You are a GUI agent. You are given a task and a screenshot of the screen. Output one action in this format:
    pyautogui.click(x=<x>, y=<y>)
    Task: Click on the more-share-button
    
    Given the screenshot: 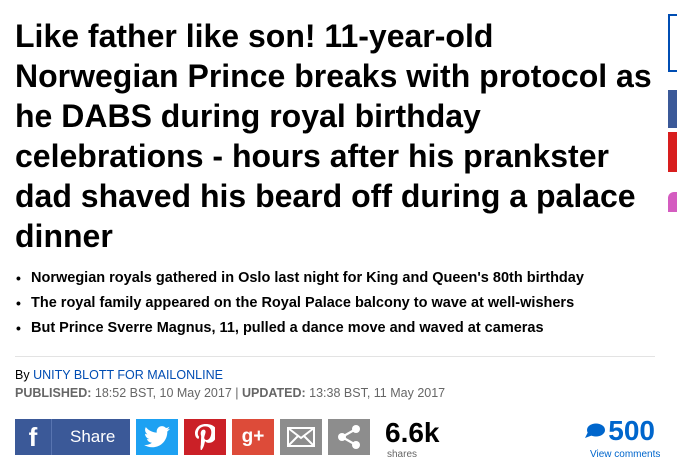 What is the action you would take?
    pyautogui.click(x=349, y=437)
    